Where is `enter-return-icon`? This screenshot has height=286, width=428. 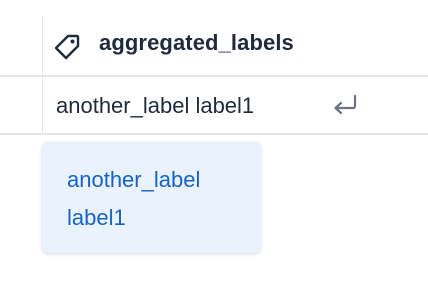 enter-return-icon is located at coordinates (345, 106).